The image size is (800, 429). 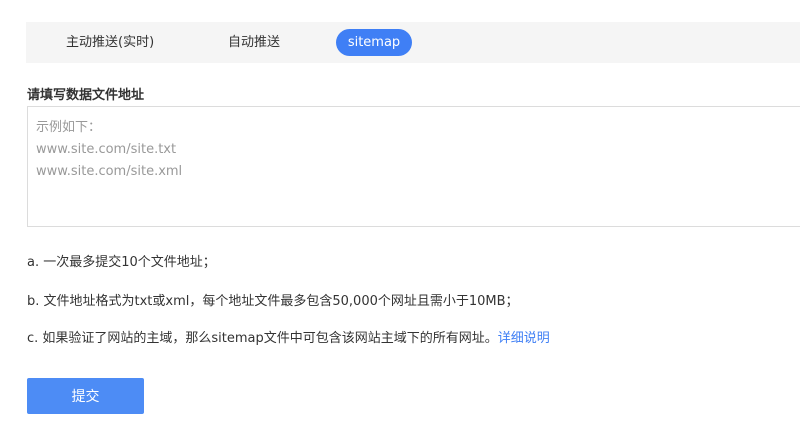 What do you see at coordinates (85, 396) in the screenshot?
I see `submit-button: 提交` at bounding box center [85, 396].